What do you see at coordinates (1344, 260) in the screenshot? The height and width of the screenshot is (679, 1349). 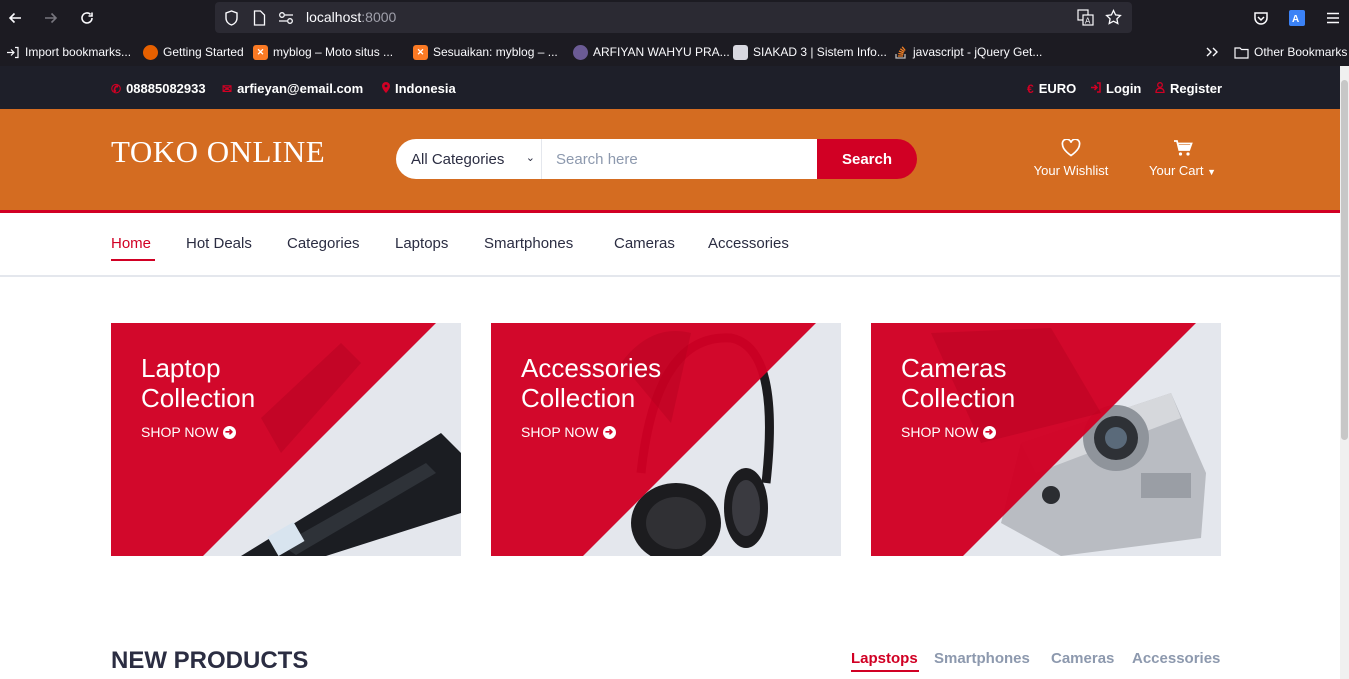 I see `scrollbar-thumb` at bounding box center [1344, 260].